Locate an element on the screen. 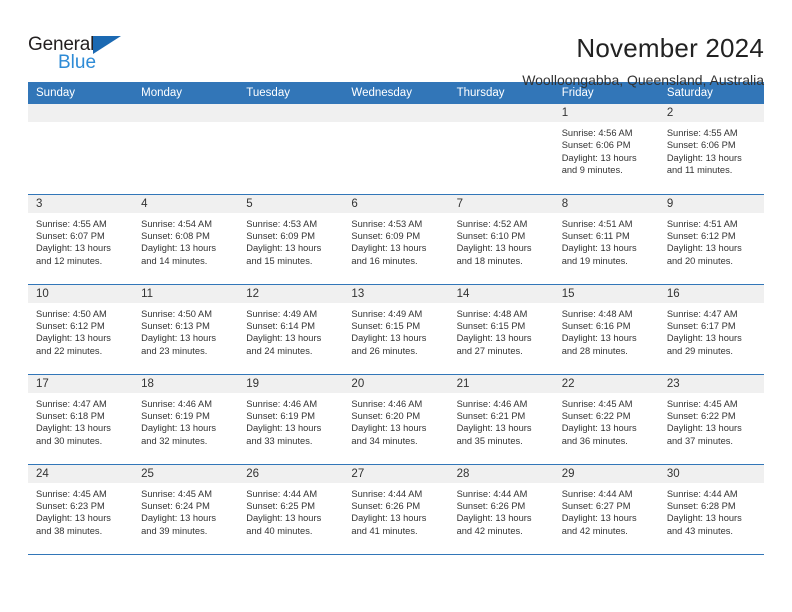  day-number: 4 is located at coordinates (186, 203).